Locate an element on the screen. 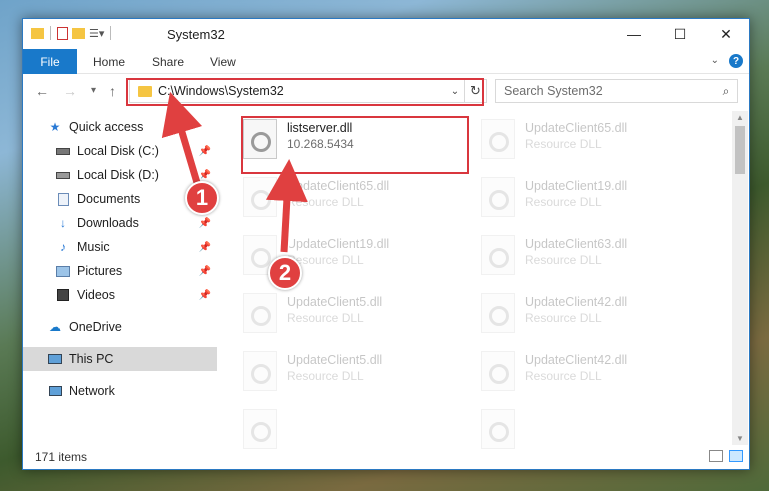 The width and height of the screenshot is (769, 491). arrow-to-file is located at coordinates (286, 206).